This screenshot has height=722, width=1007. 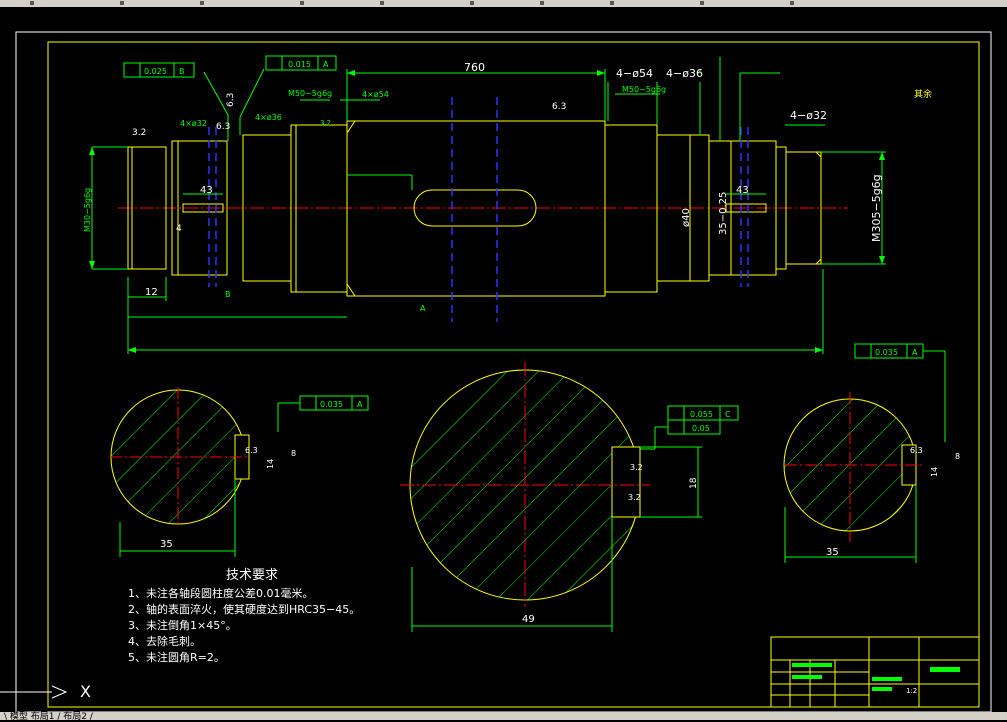 I want to click on roughness-32-b: 3.2, so click(x=325, y=123).